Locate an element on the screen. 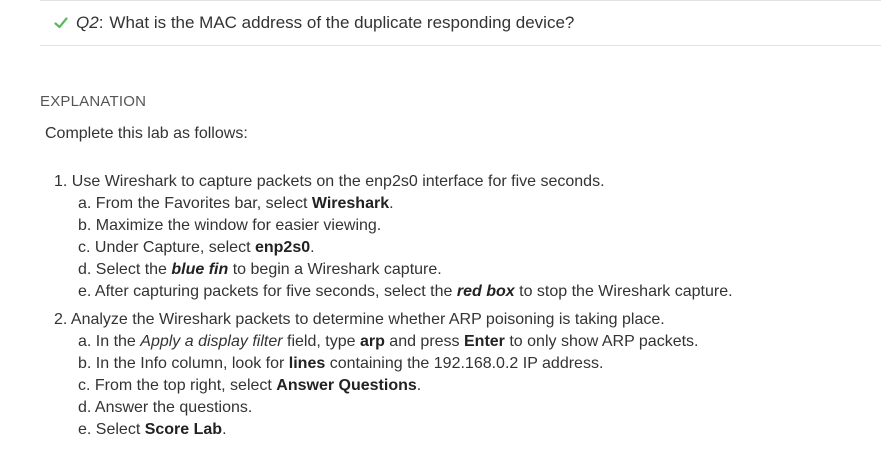 The height and width of the screenshot is (462, 881). substep-1c: c. Under Capture, select enp2s0. is located at coordinates (196, 247).